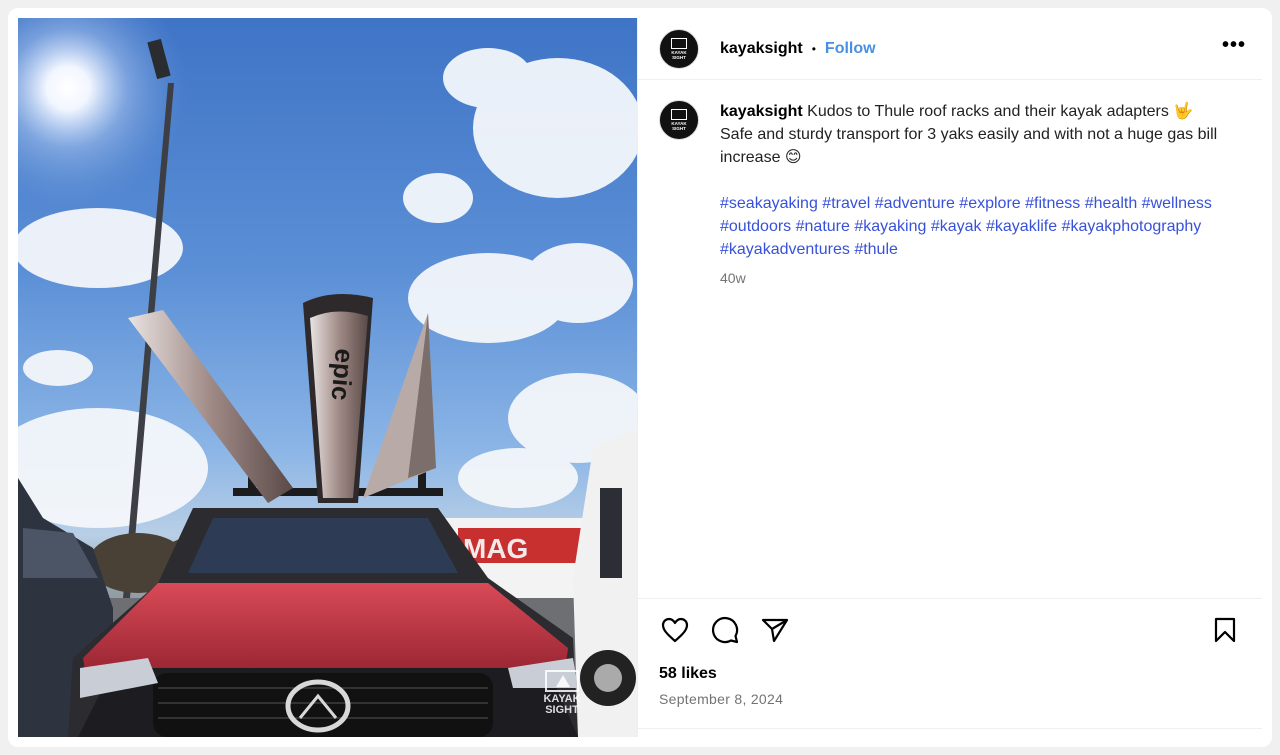 The height and width of the screenshot is (755, 1280). I want to click on hashtag-link: #fitness, so click(1052, 203).